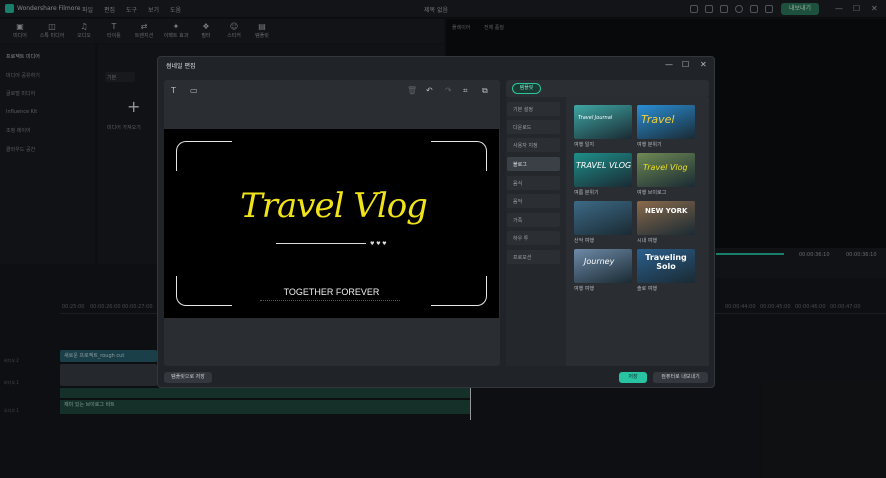 The height and width of the screenshot is (478, 886). Describe the element at coordinates (666, 218) in the screenshot. I see `template-thumb: NEW YORK` at that location.